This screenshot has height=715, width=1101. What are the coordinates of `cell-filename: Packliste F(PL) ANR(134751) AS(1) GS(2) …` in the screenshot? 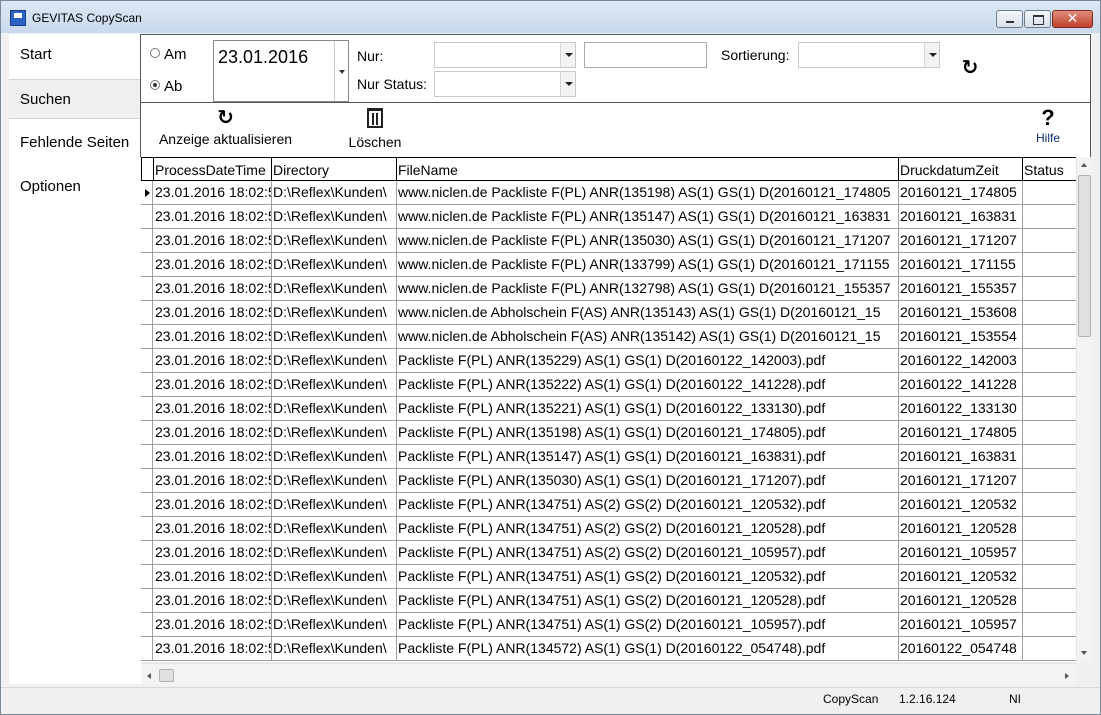 It's located at (647, 625).